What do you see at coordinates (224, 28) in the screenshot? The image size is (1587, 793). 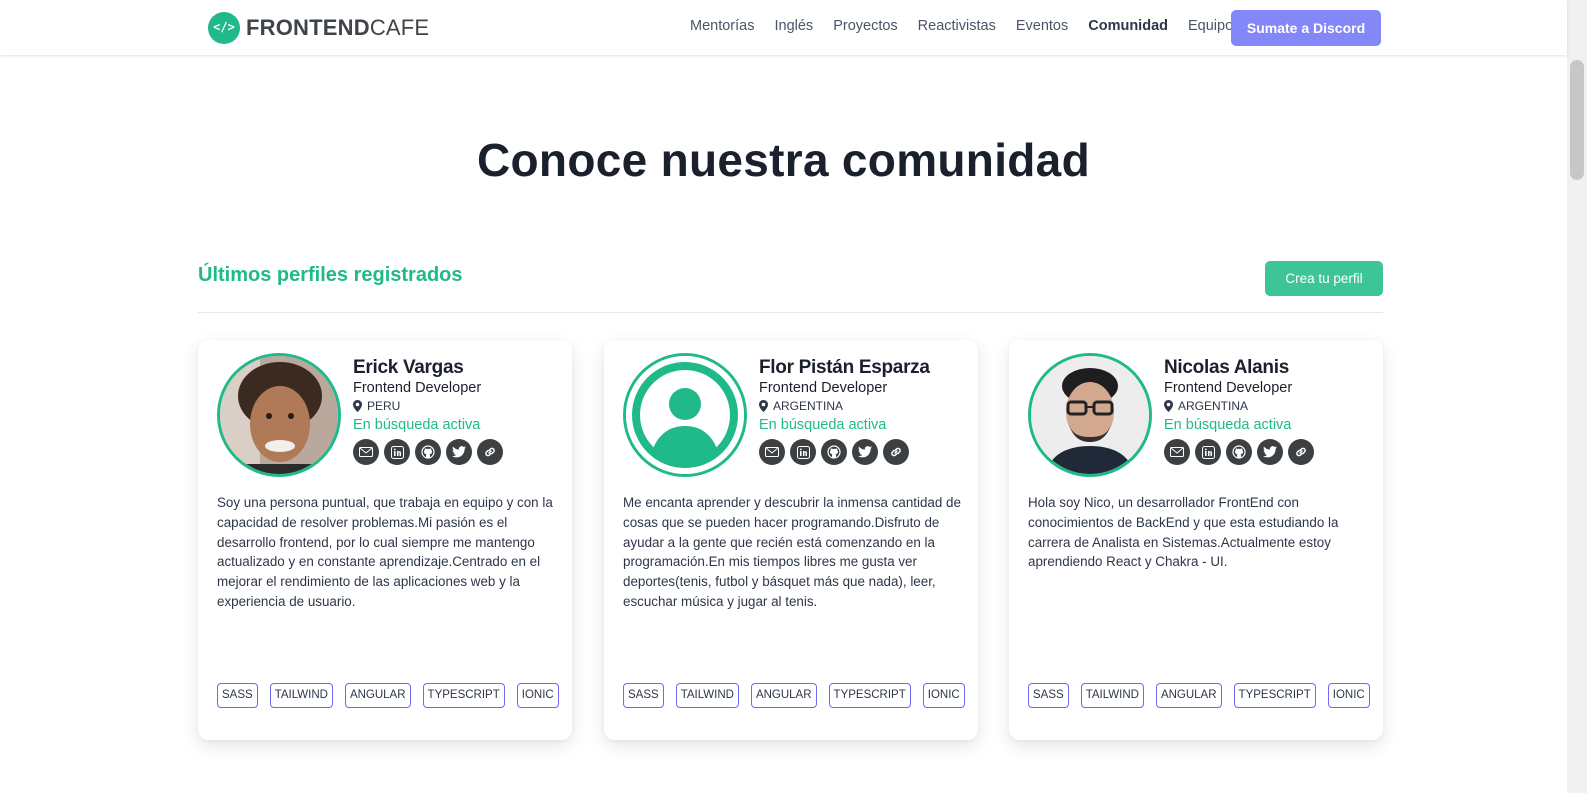 I see `cafe-cup-icon: </>` at bounding box center [224, 28].